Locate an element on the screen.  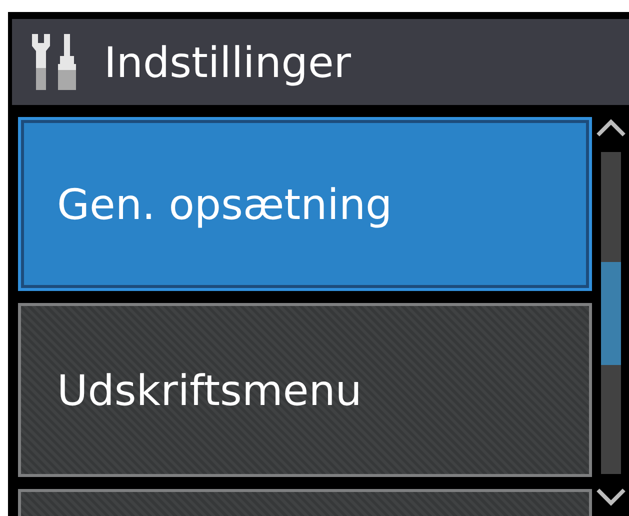
scrollbar-thumb is located at coordinates (610, 313).